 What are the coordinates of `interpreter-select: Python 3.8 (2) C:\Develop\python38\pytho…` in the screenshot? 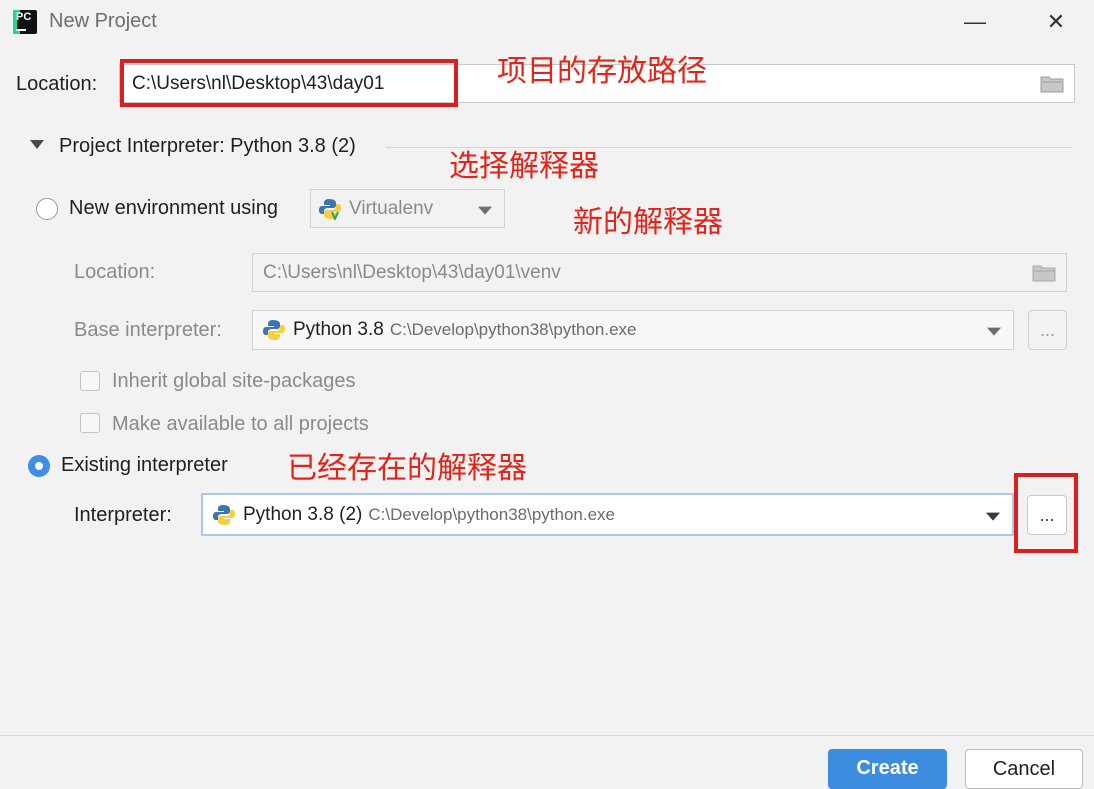 It's located at (607, 514).